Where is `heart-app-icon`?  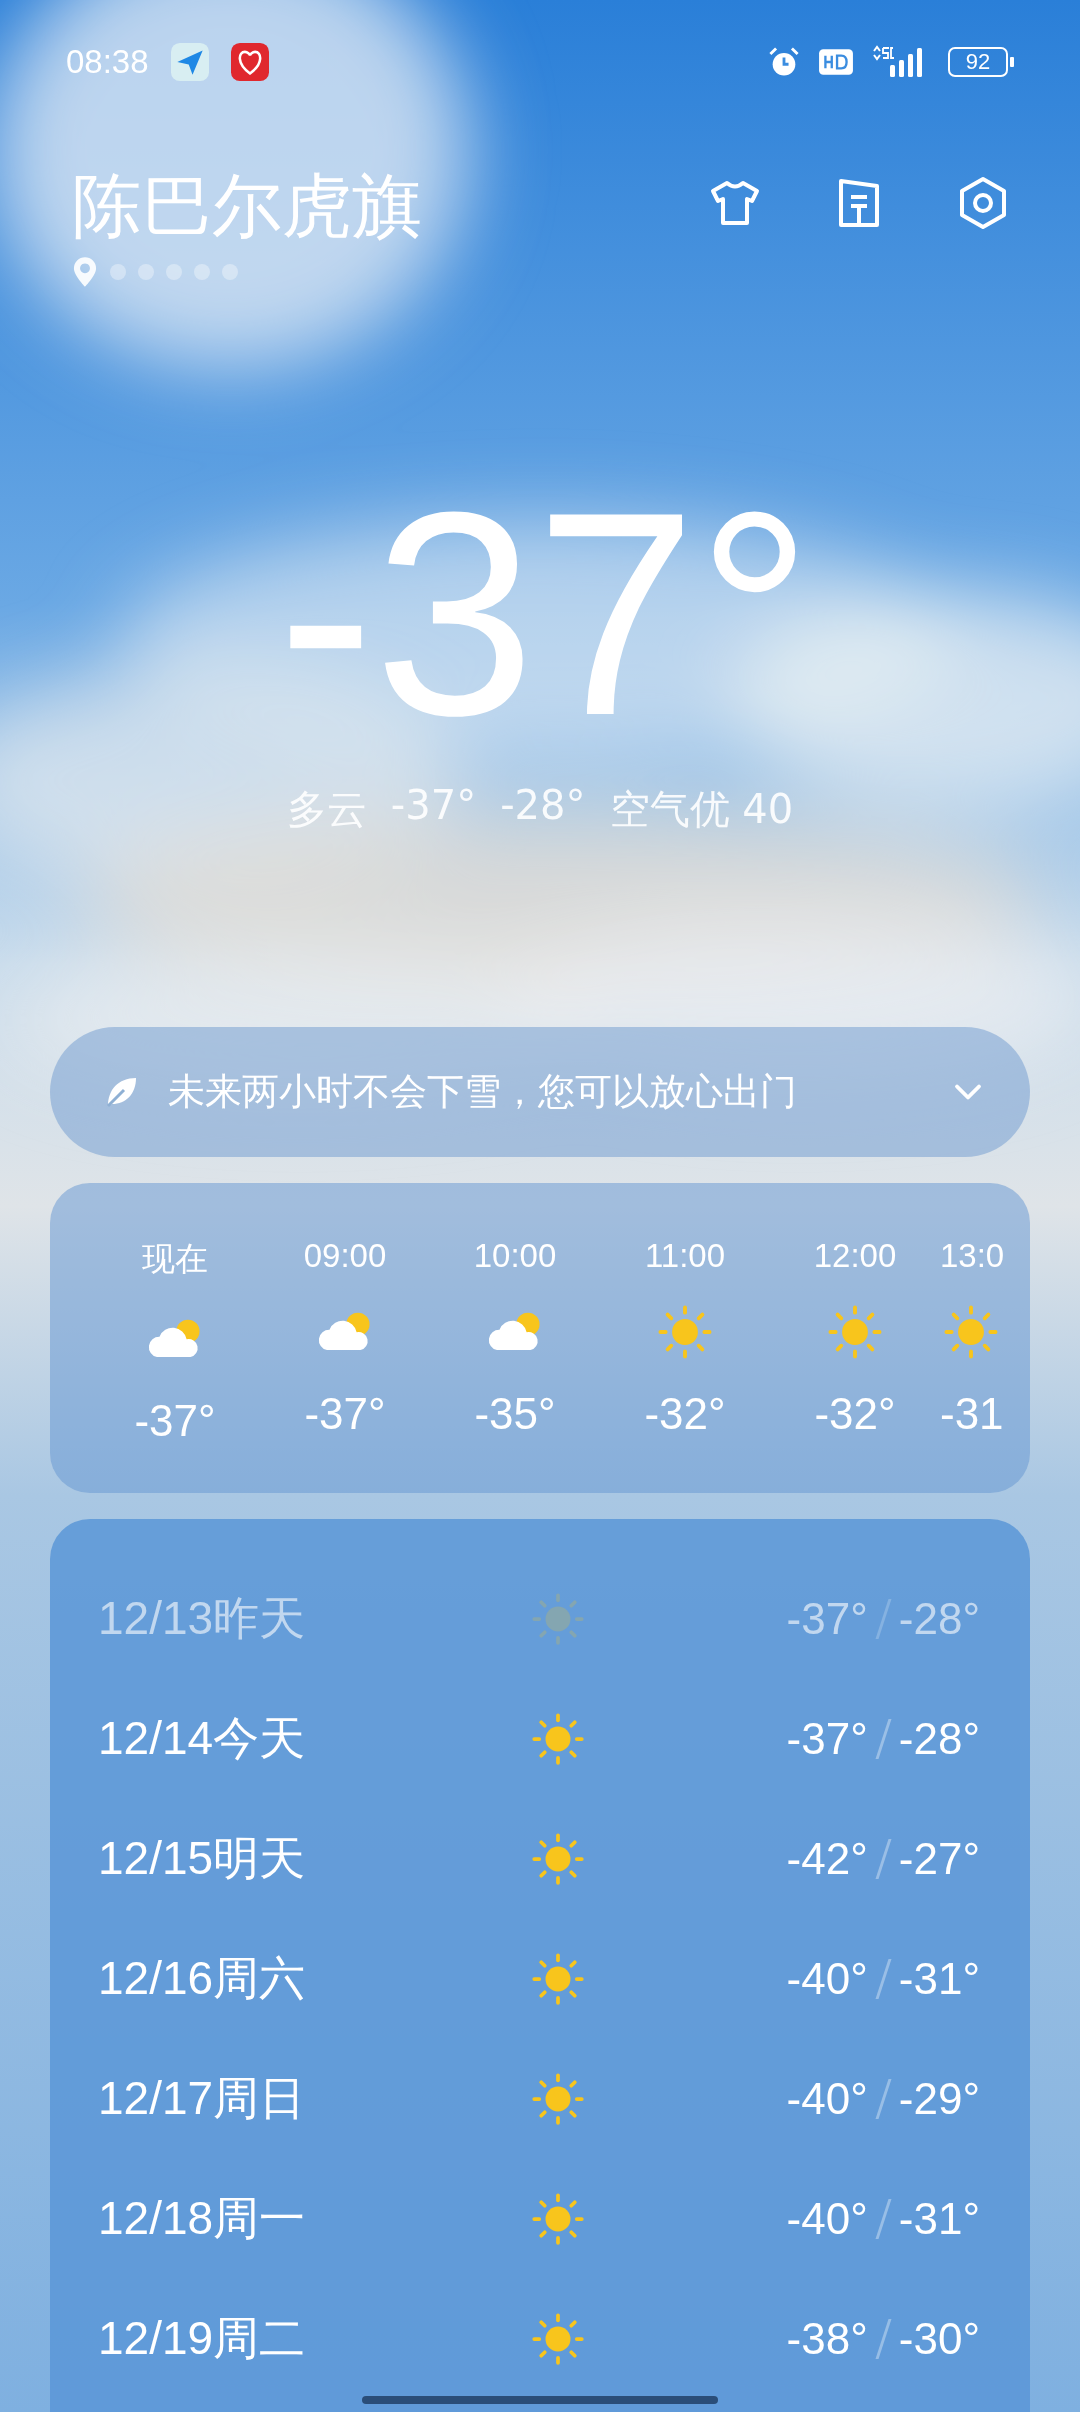 heart-app-icon is located at coordinates (249, 62).